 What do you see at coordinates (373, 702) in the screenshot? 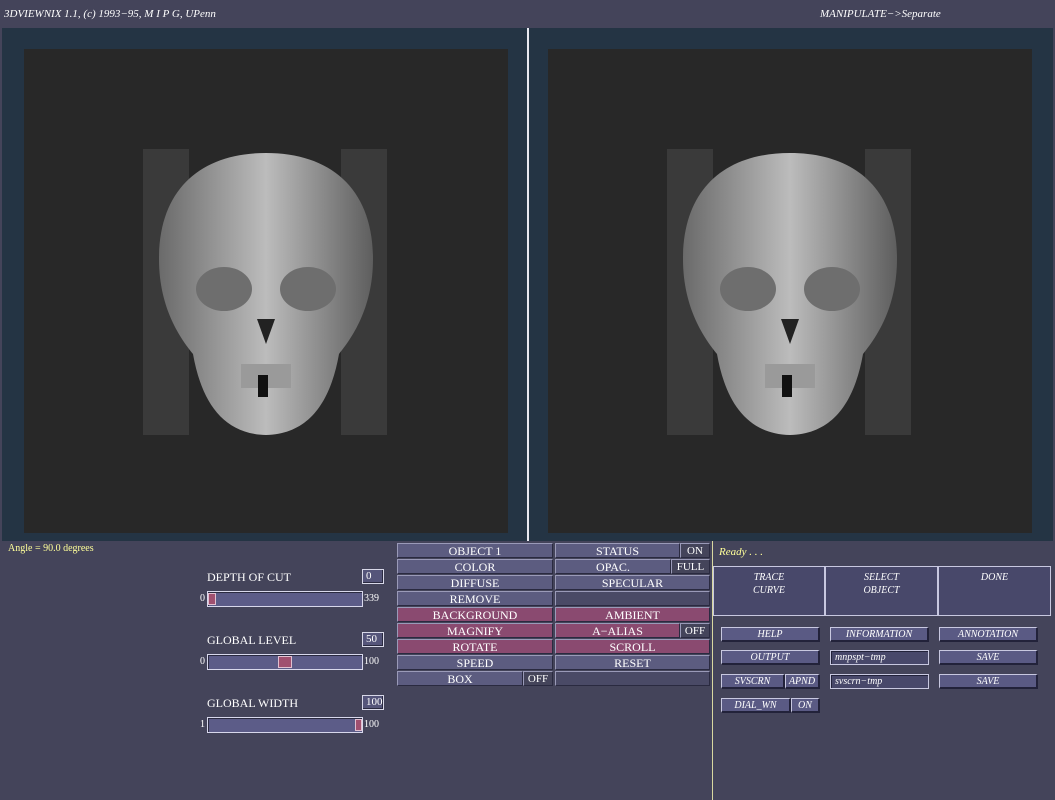
I see `global-width-value: 100` at bounding box center [373, 702].